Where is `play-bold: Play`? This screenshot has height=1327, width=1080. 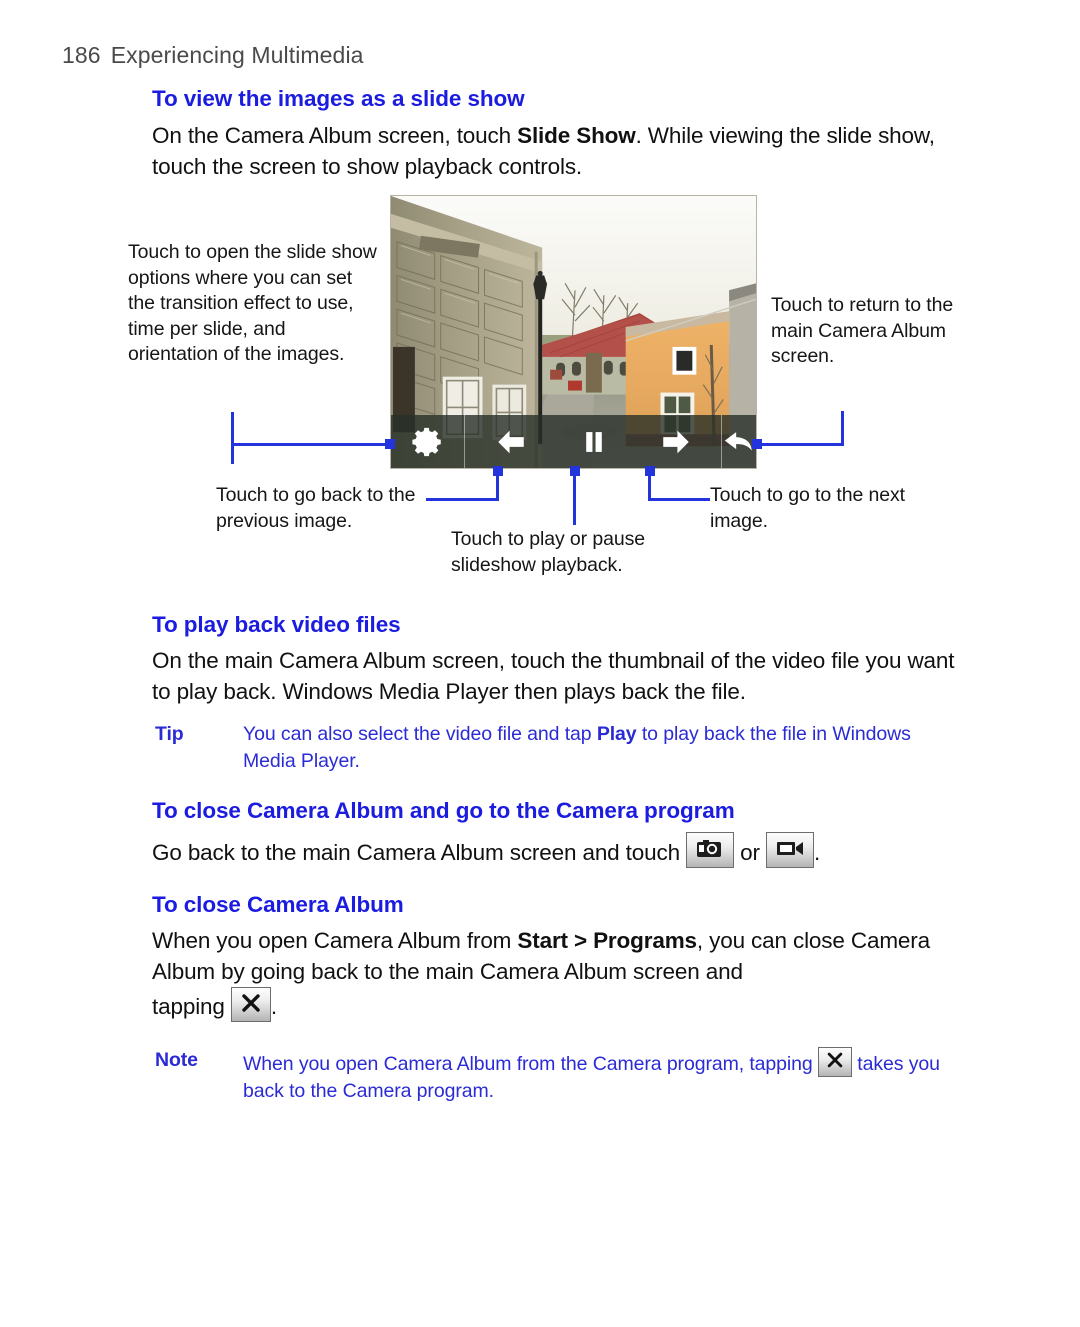 play-bold: Play is located at coordinates (616, 734).